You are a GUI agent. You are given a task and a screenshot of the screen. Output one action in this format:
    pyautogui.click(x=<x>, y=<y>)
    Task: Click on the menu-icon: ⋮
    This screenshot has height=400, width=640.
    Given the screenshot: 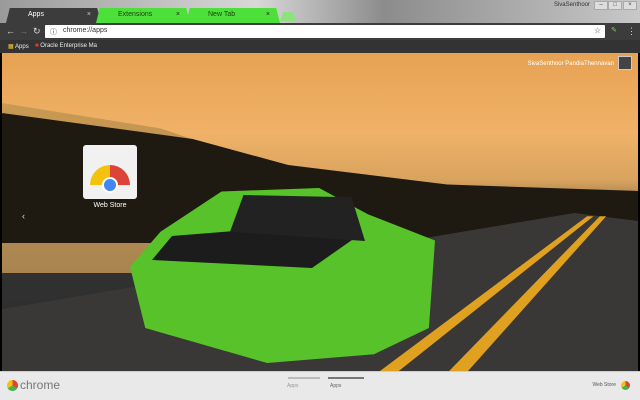 What is the action you would take?
    pyautogui.click(x=631, y=31)
    